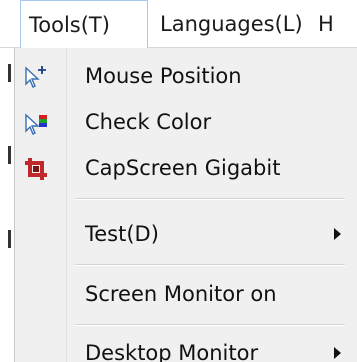 The width and height of the screenshot is (357, 362). What do you see at coordinates (186, 234) in the screenshot?
I see `menu-item-test: Test(D)` at bounding box center [186, 234].